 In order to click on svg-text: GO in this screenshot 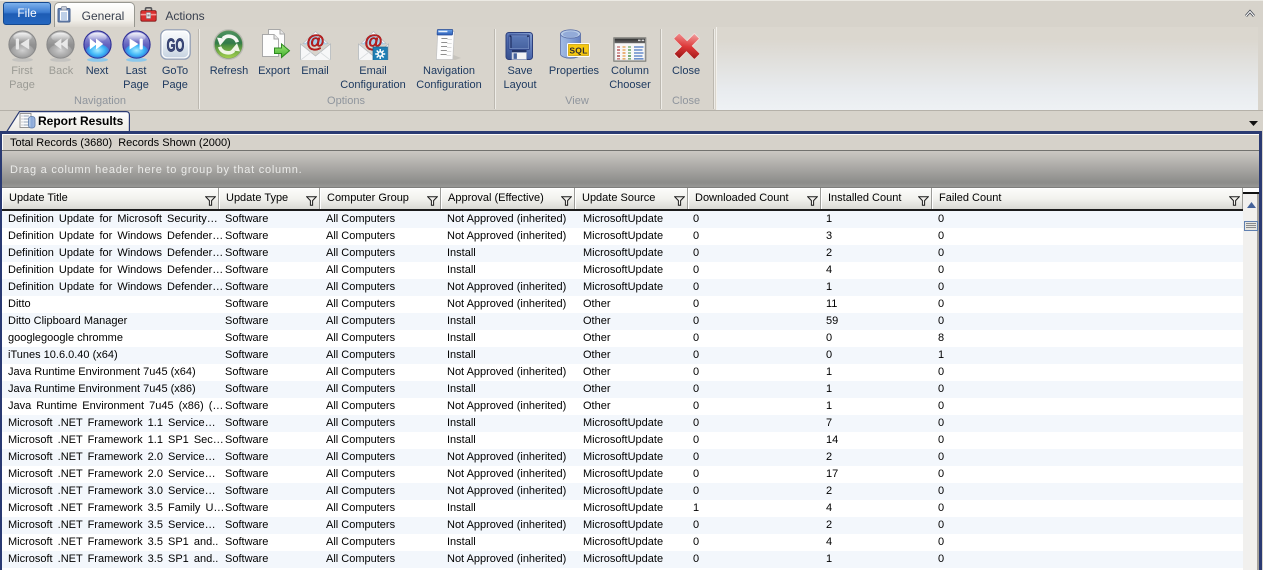, I will do `click(176, 46)`.